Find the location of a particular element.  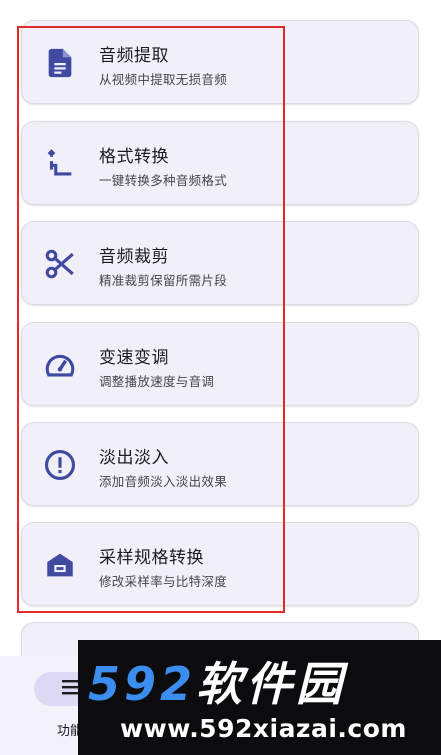

feature-subtitle: 修改采样率与比特深度 is located at coordinates (163, 581).